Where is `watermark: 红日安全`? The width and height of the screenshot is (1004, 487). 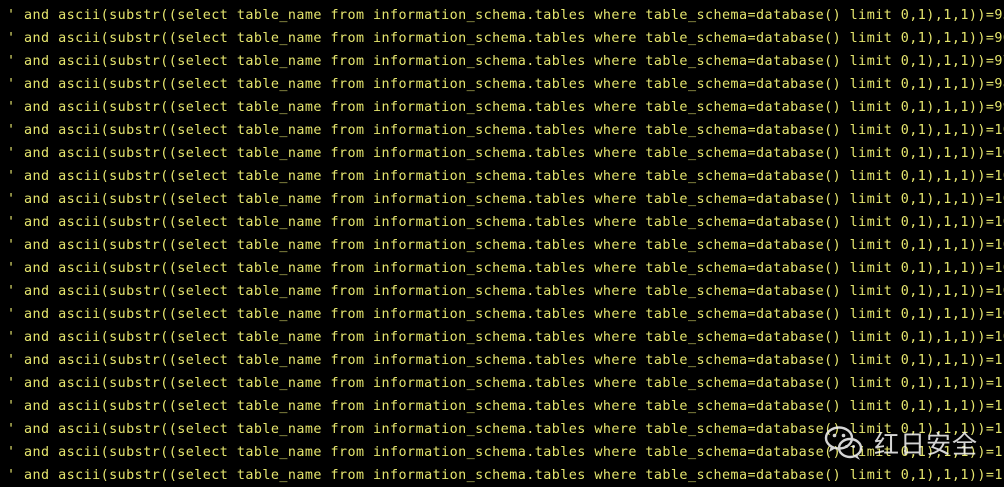
watermark: 红日安全 is located at coordinates (912, 443).